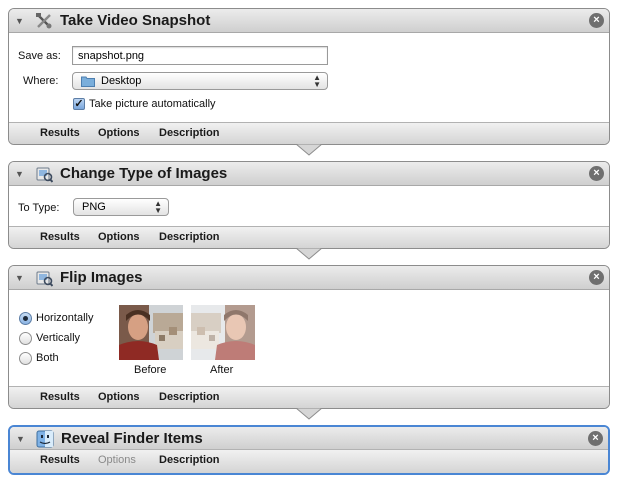 The image size is (619, 482). Describe the element at coordinates (25, 318) in the screenshot. I see `radio-horizontally` at that location.